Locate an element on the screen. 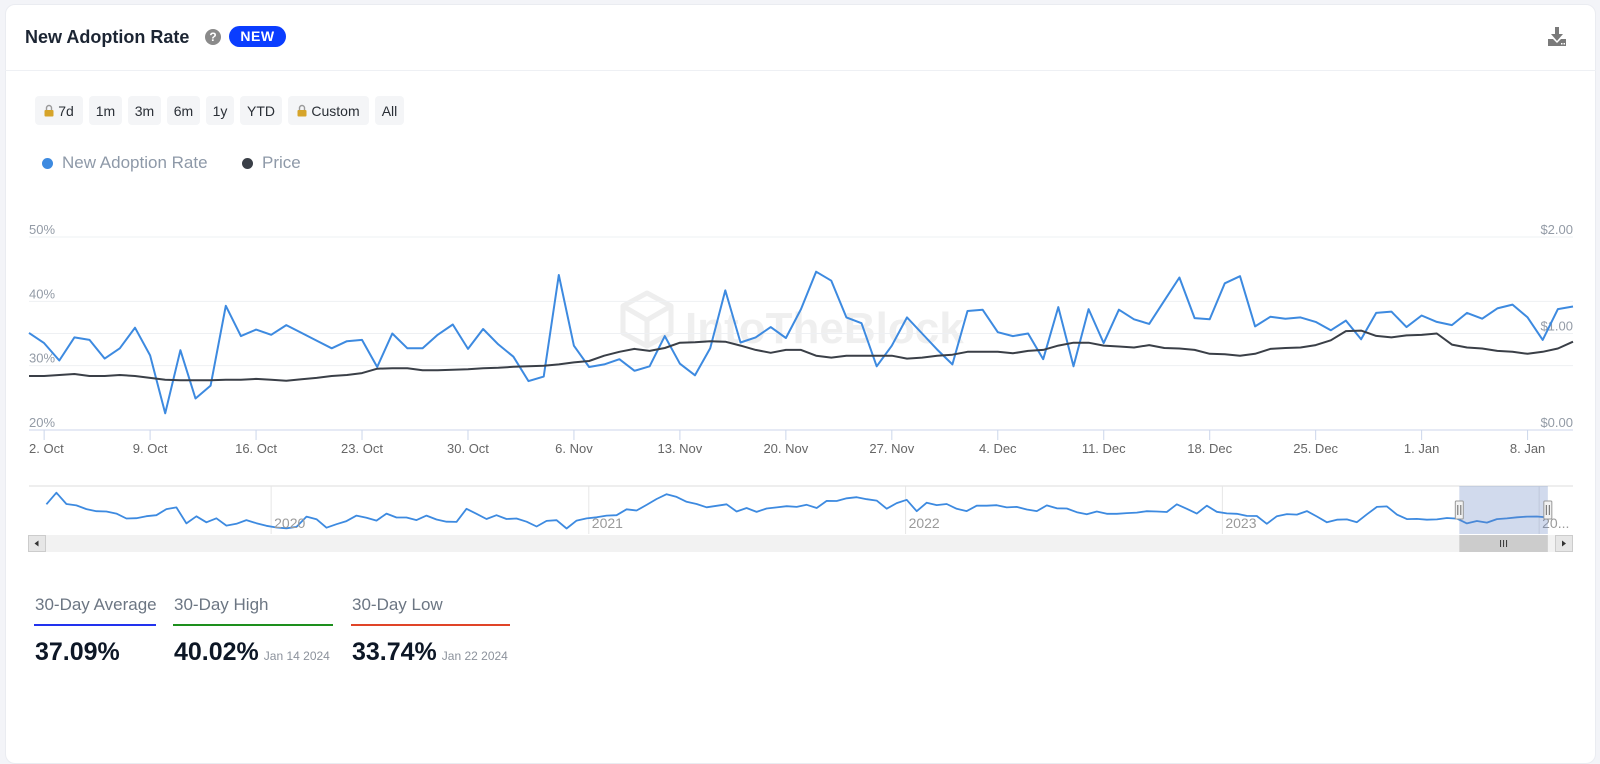  navigator-handle-left is located at coordinates (1459, 510).